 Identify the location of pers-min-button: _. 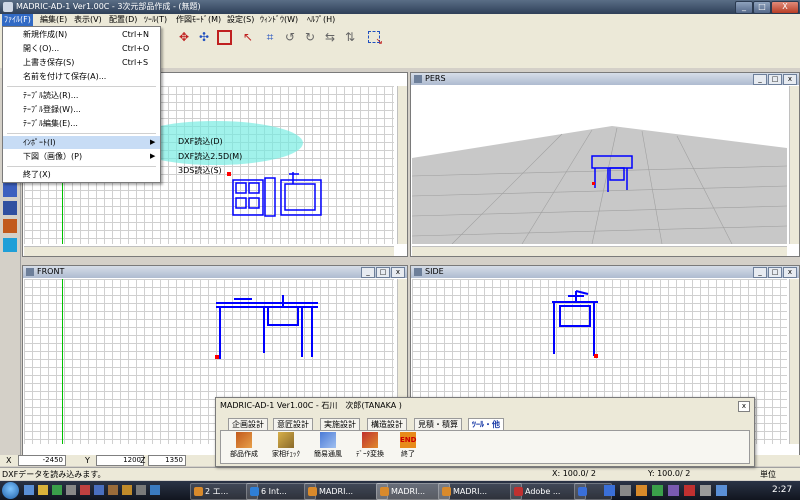
(760, 79).